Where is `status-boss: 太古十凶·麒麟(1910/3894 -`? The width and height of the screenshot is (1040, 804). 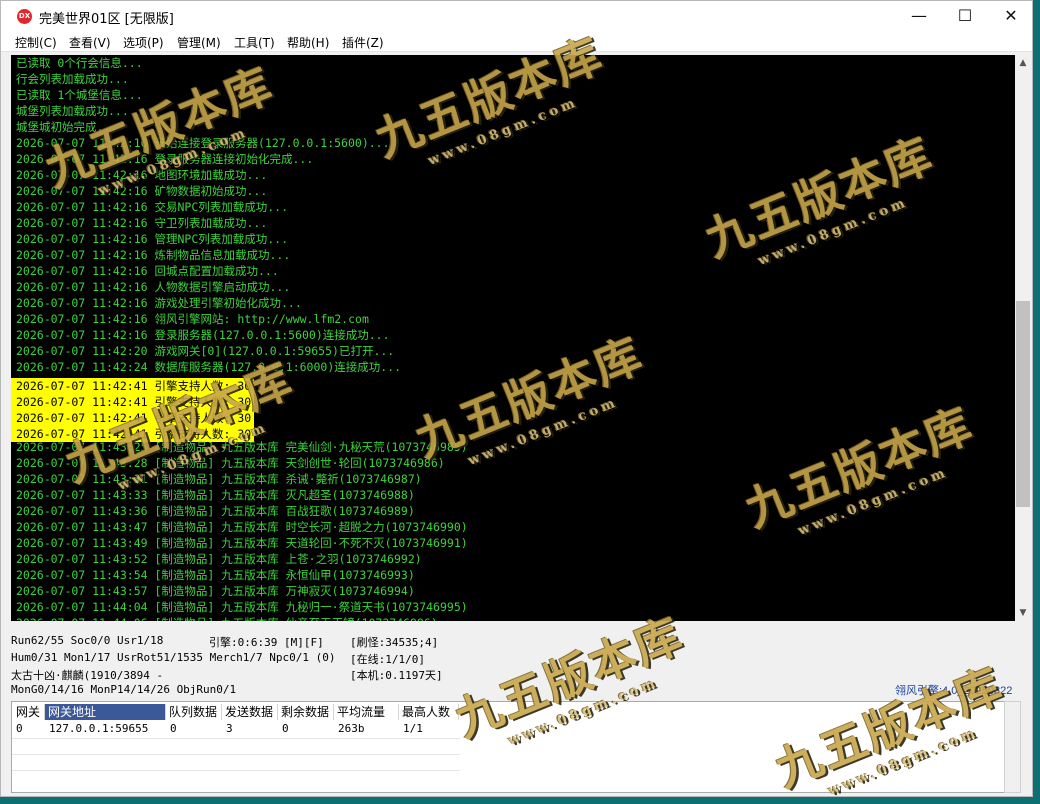
status-boss: 太古十凶·麒麟(1910/3894 - is located at coordinates (87, 675).